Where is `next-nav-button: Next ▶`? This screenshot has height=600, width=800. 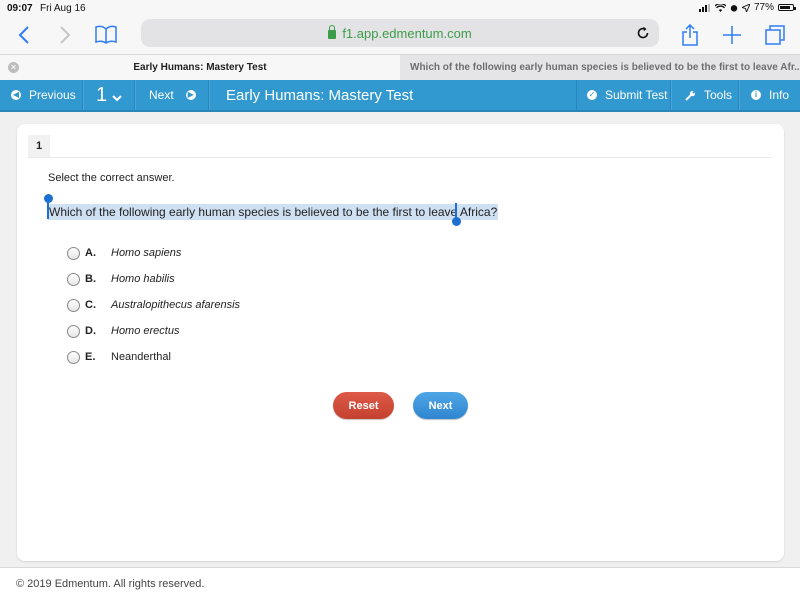
next-nav-button: Next ▶ is located at coordinates (172, 95).